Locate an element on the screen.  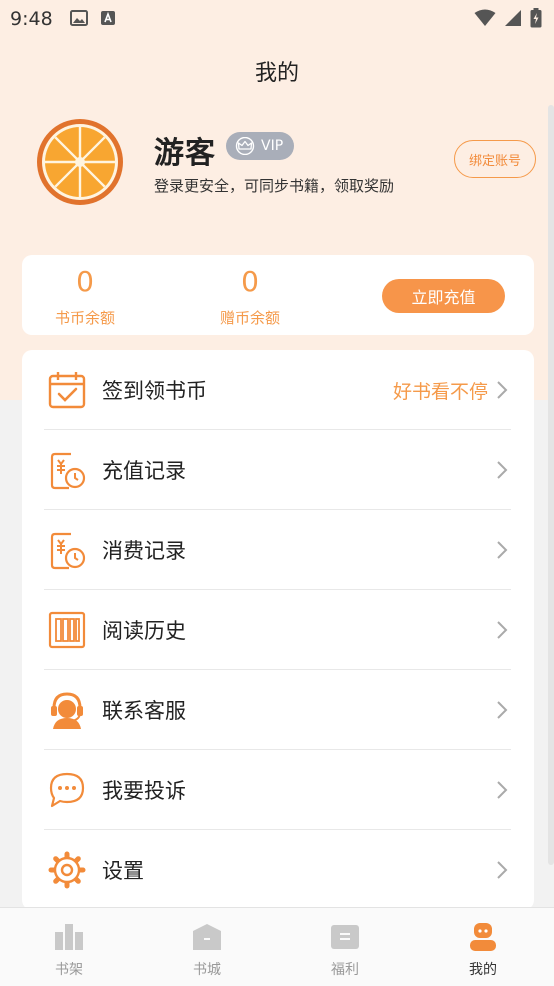
nav-label: 福利 is located at coordinates (345, 970).